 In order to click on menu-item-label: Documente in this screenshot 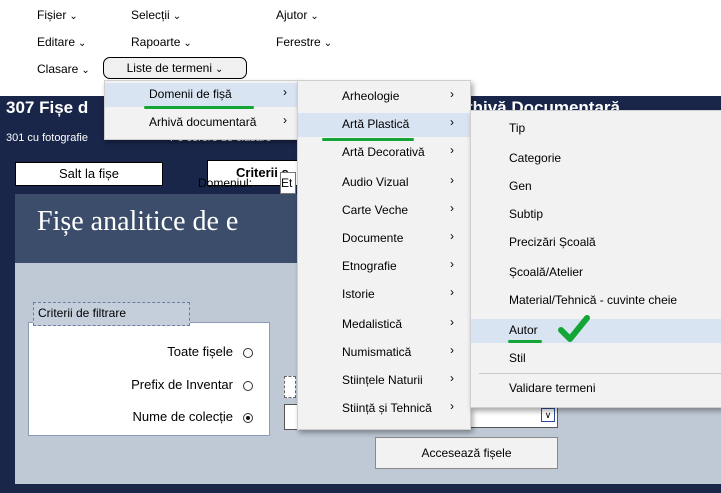, I will do `click(373, 238)`.